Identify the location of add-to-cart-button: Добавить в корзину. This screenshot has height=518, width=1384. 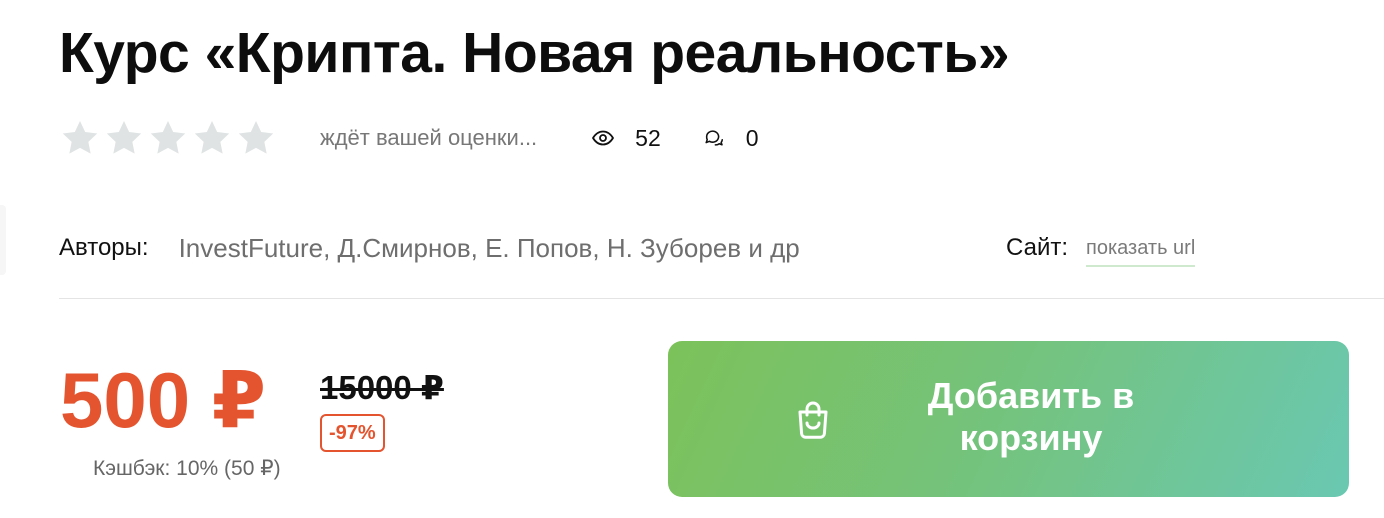
(1008, 419).